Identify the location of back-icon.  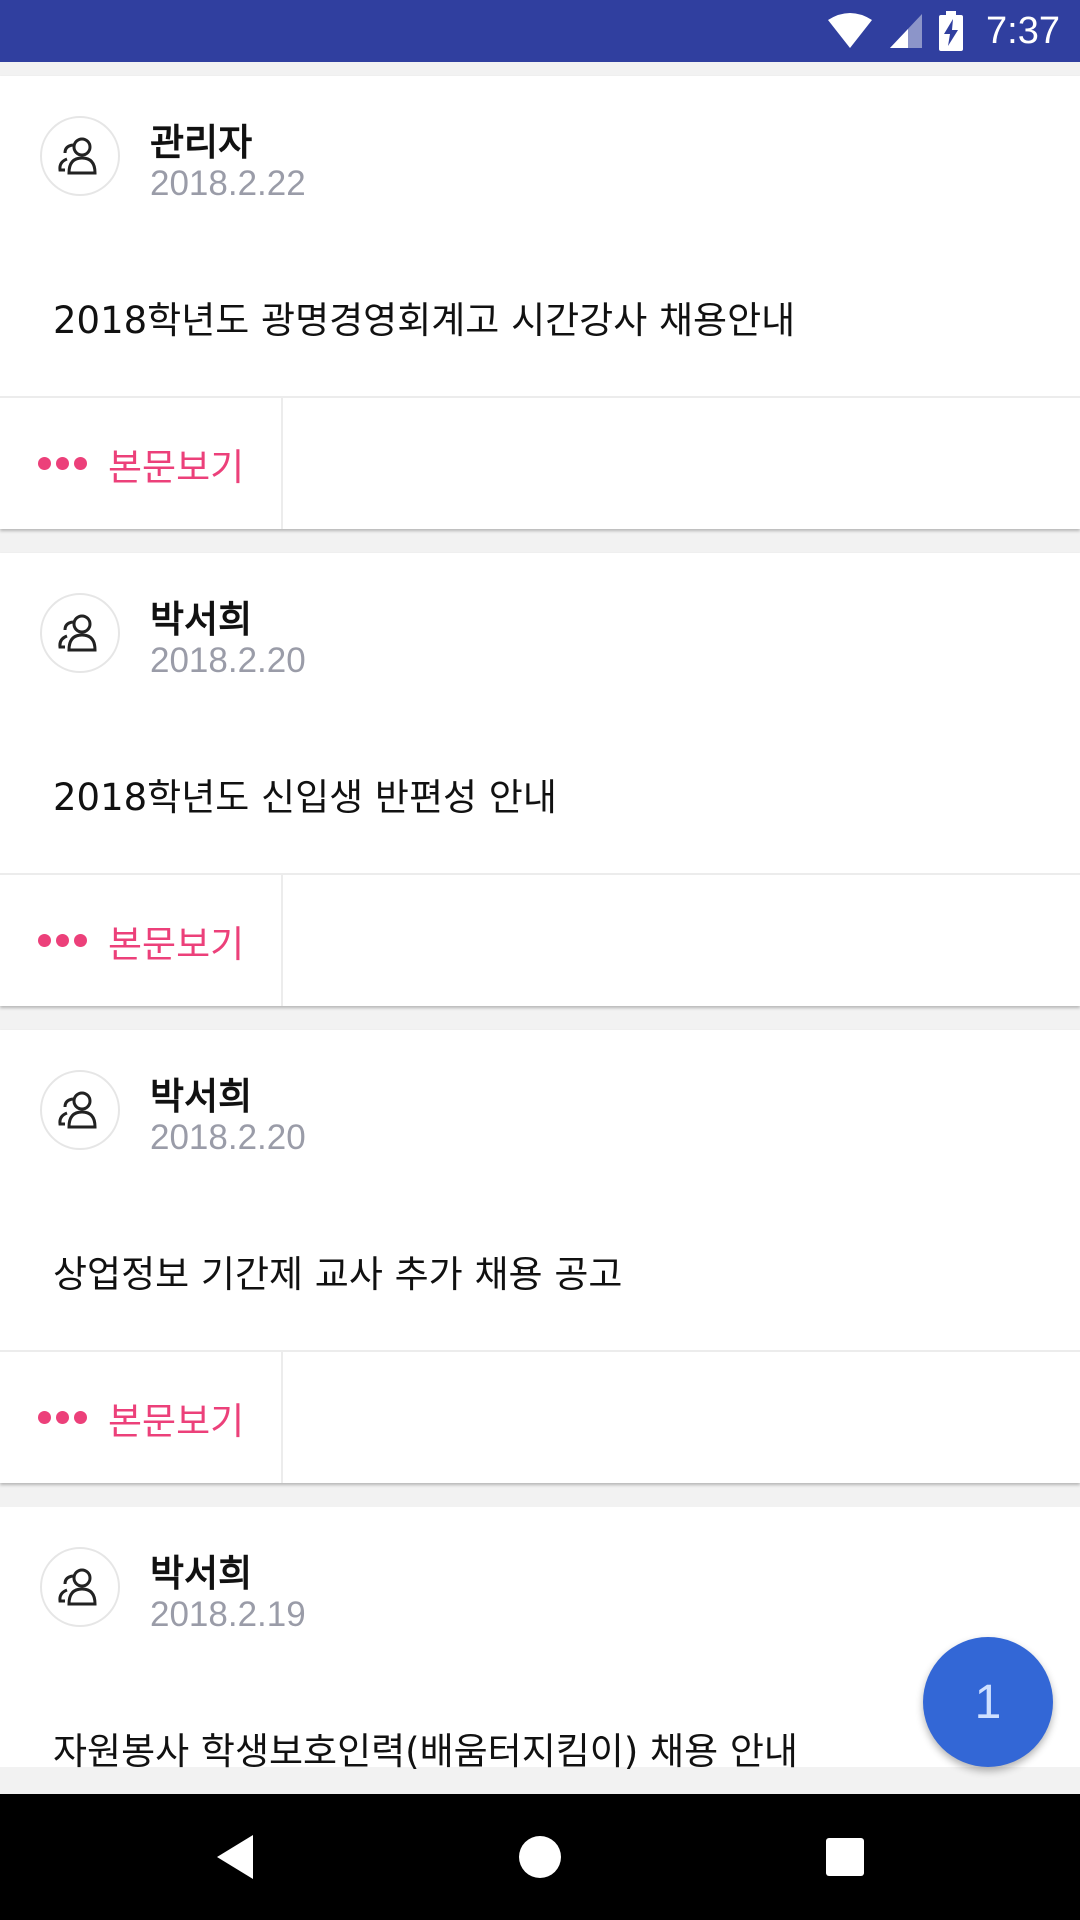
(235, 1857).